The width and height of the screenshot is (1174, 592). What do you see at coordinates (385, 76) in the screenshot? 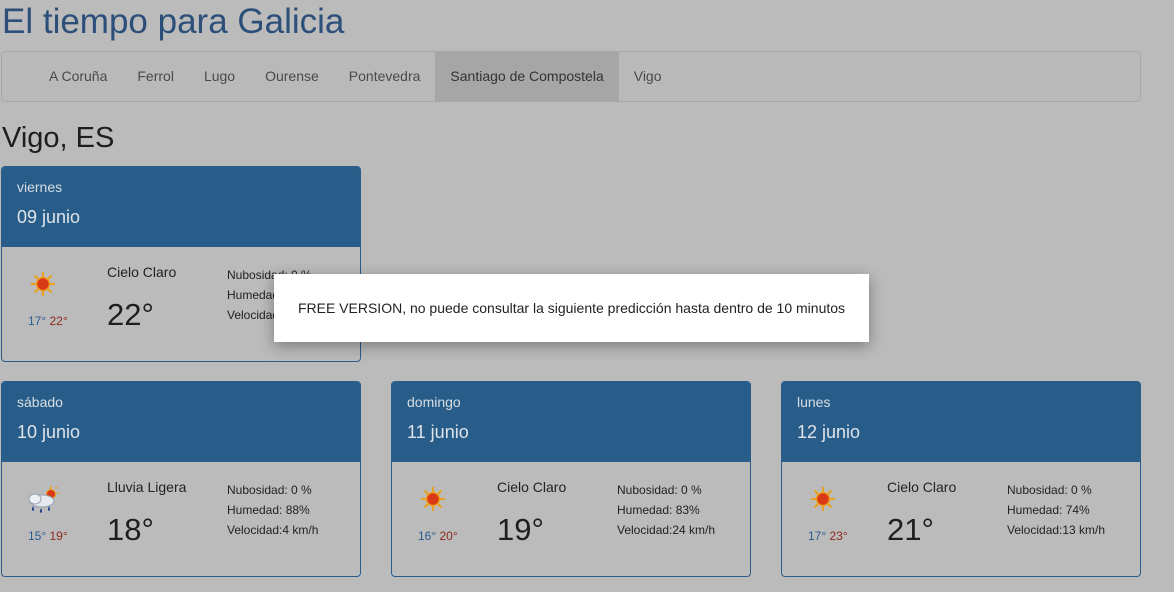
I see `nav-item-pontevedra: Pontevedra` at bounding box center [385, 76].